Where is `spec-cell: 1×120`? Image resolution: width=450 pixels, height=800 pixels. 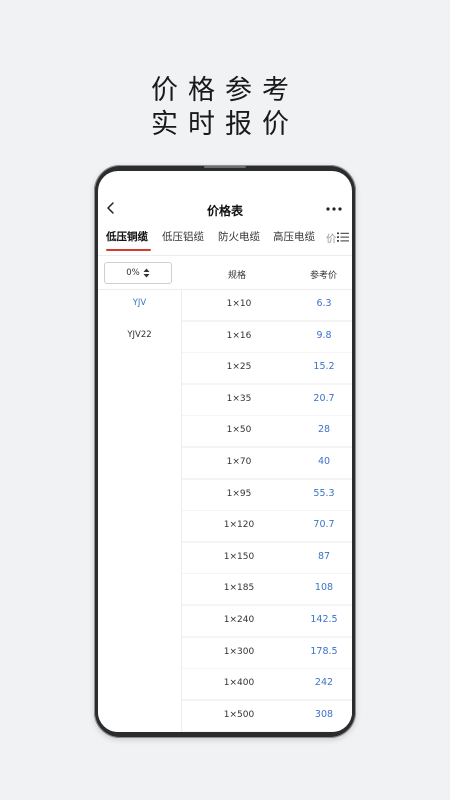 spec-cell: 1×120 is located at coordinates (239, 525).